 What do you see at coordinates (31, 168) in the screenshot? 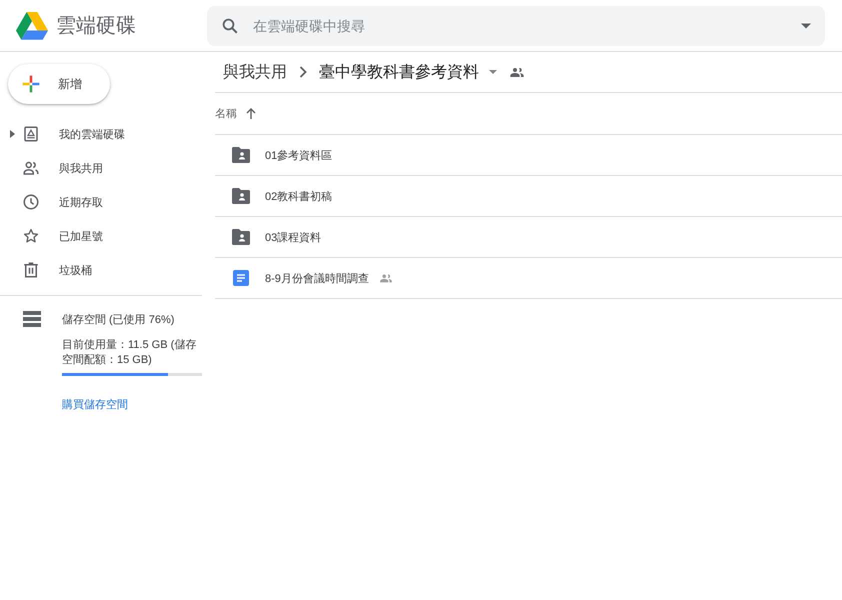
I see `people-icon` at bounding box center [31, 168].